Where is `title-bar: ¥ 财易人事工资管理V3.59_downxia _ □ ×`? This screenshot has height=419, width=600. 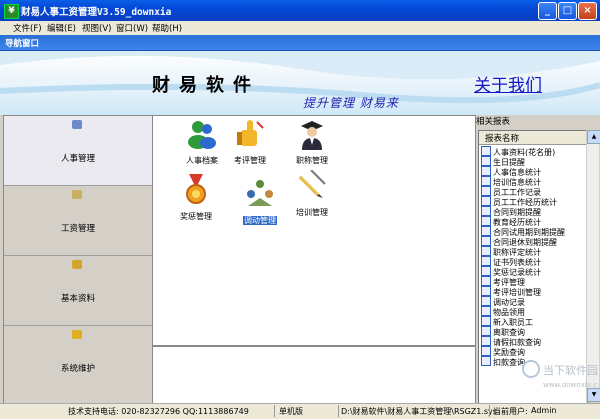
title-bar: ¥ 财易人事工资管理V3.59_downxia _ □ × is located at coordinates (300, 10).